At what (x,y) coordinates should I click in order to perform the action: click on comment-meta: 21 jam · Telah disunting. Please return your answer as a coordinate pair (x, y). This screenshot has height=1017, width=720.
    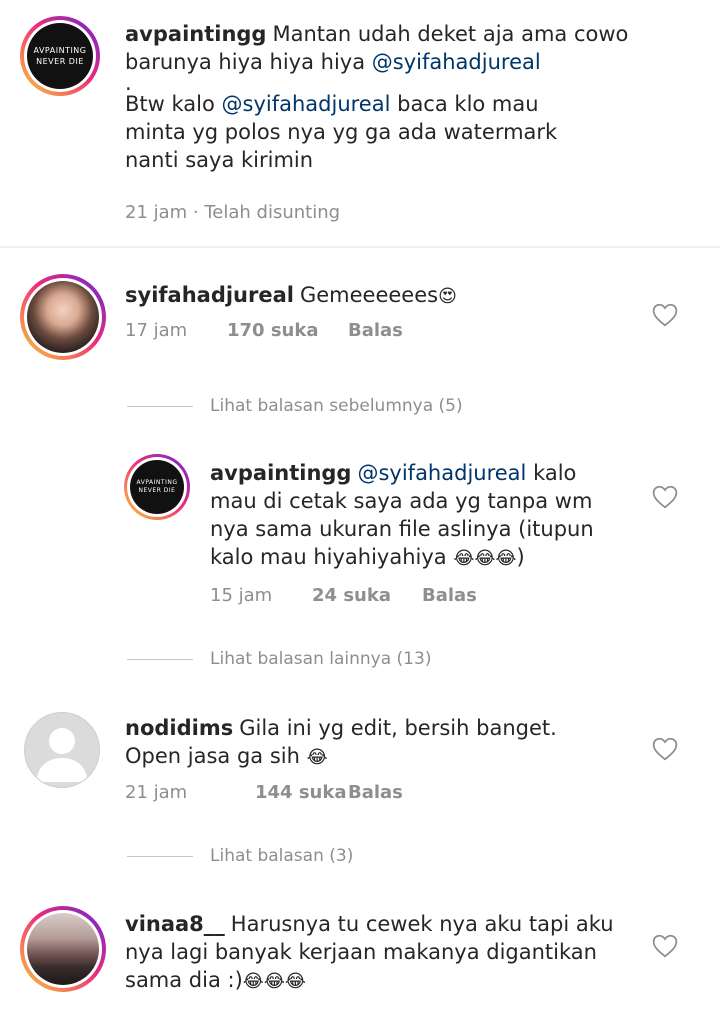
    Looking at the image, I should click on (233, 212).